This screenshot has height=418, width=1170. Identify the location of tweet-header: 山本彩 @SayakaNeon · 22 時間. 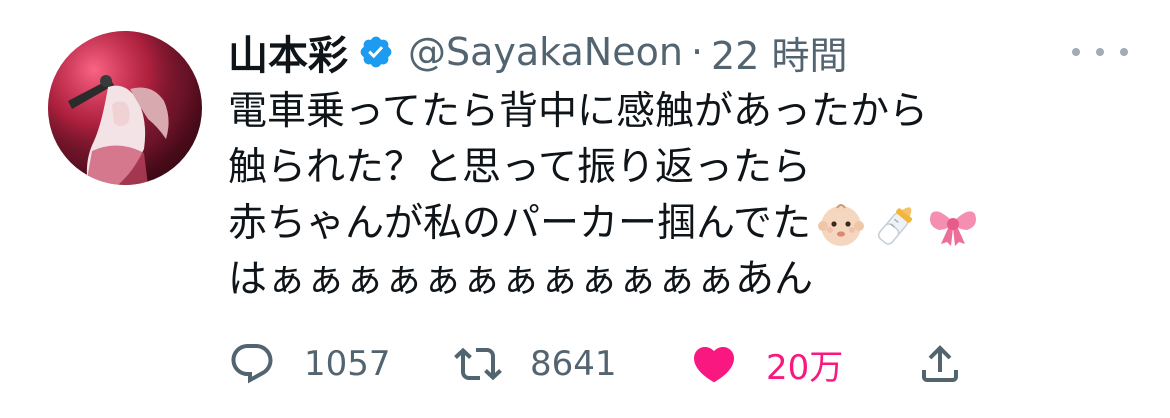
(537, 52).